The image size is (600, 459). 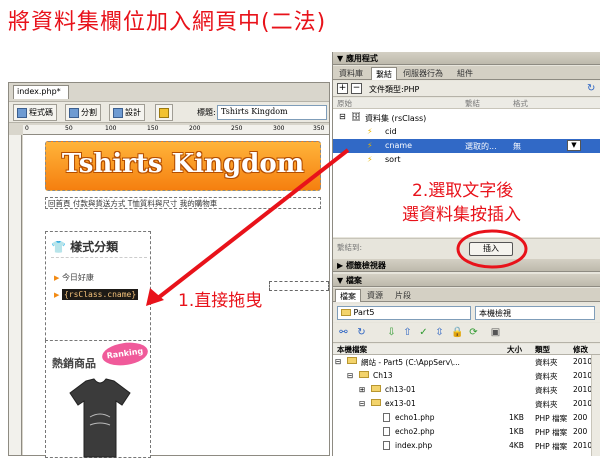 What do you see at coordinates (492, 249) in the screenshot?
I see `insert-highlight-circle` at bounding box center [492, 249].